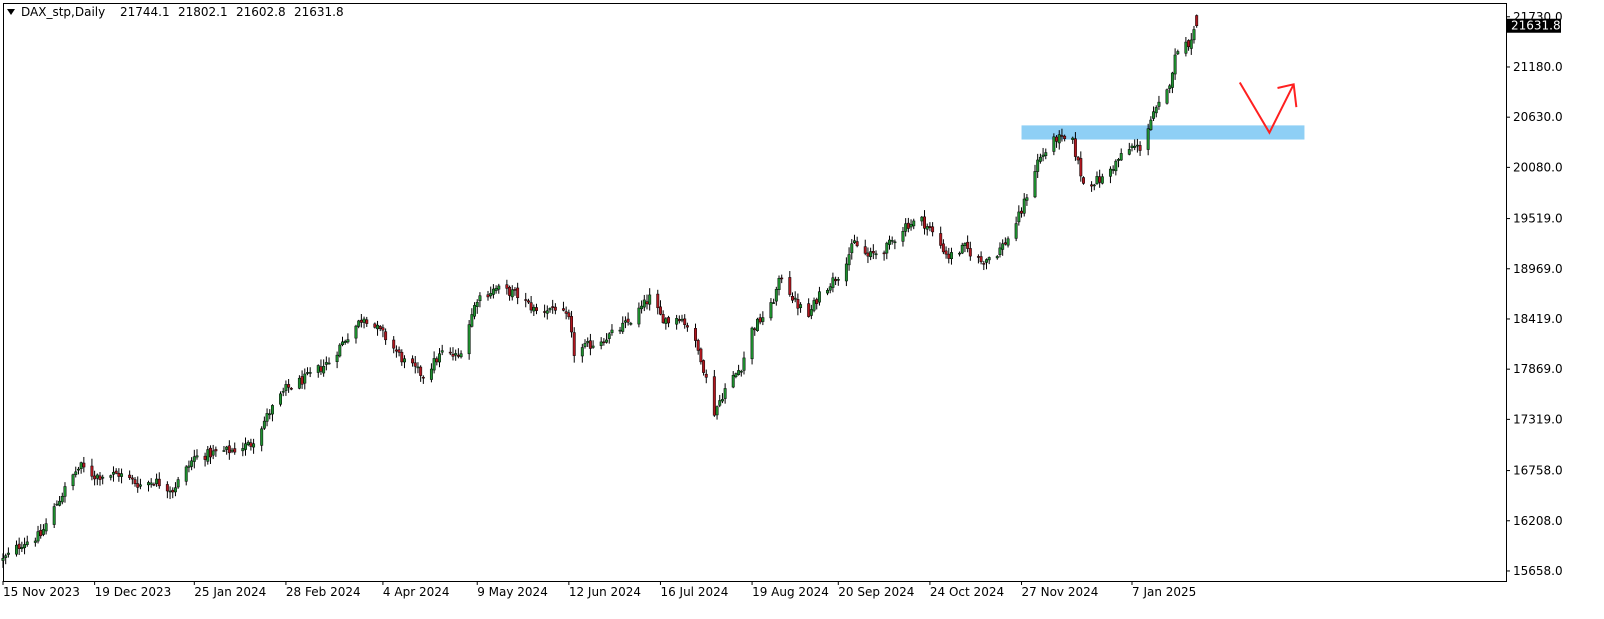 The image size is (1604, 619). Describe the element at coordinates (1538, 269) in the screenshot. I see `y-tick-label: 18969.0` at that location.